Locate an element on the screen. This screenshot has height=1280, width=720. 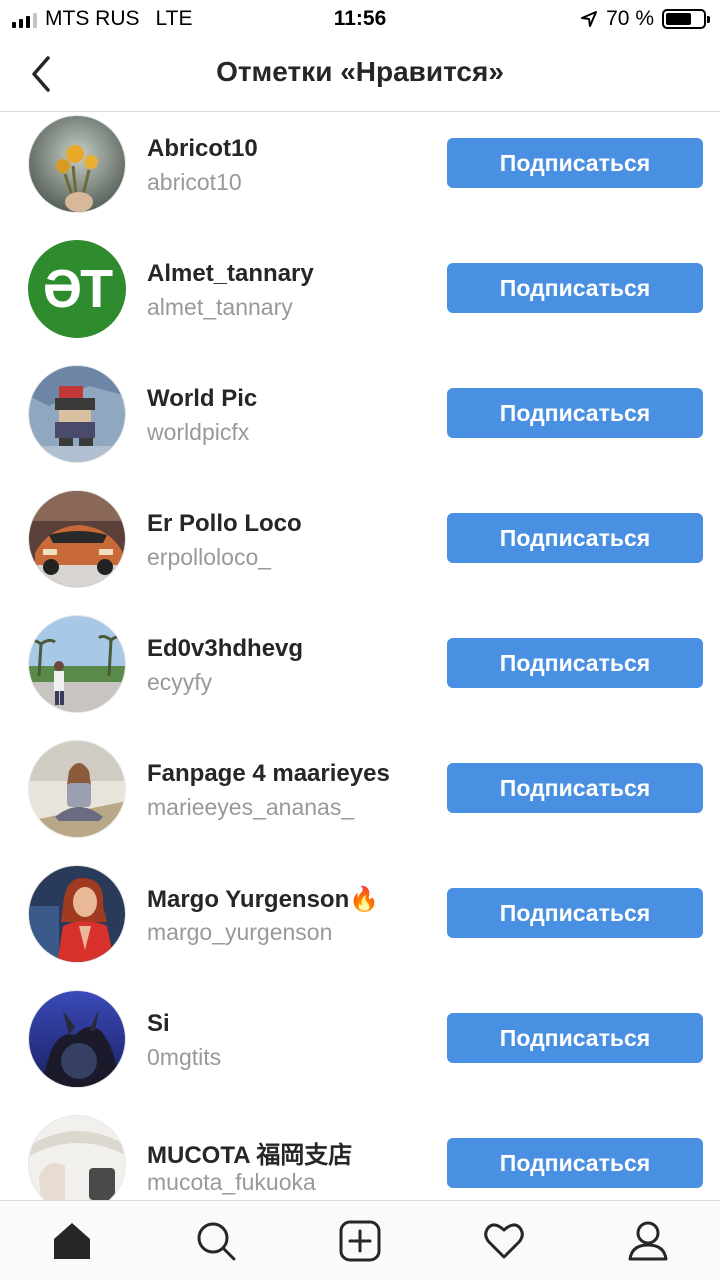
user-handle: mucota_fukuoka is located at coordinates (231, 1182).